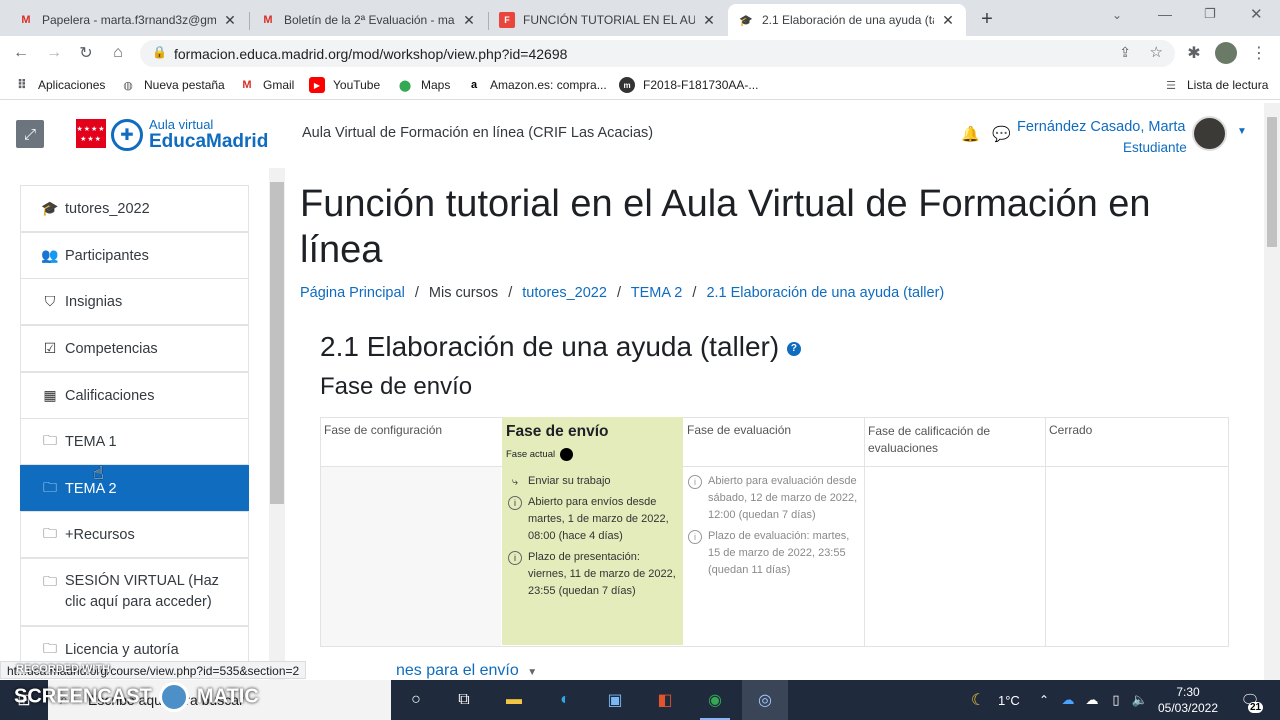  Describe the element at coordinates (1155, 147) in the screenshot. I see `user-role: Estudiante` at that location.